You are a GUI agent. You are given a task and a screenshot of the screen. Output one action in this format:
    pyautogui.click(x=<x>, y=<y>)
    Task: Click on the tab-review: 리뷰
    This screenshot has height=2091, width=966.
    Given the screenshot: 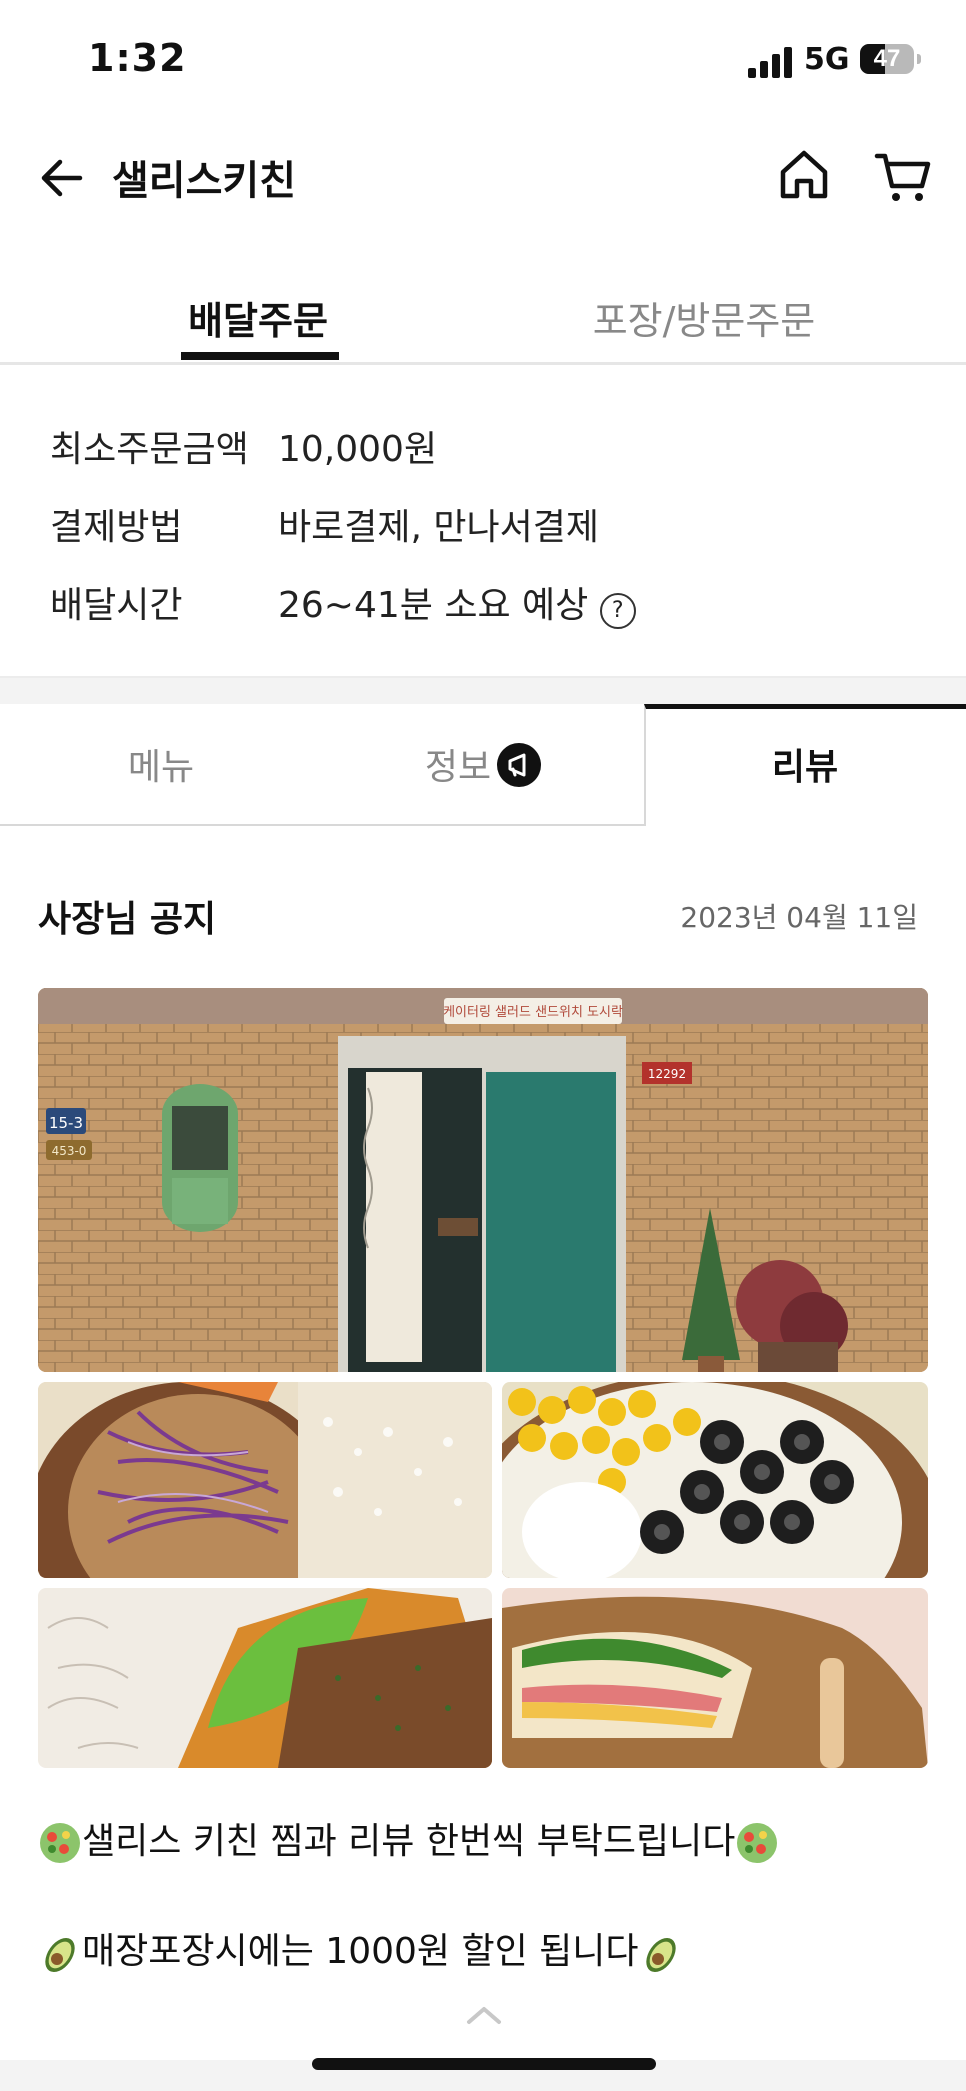 What is the action you would take?
    pyautogui.click(x=805, y=764)
    